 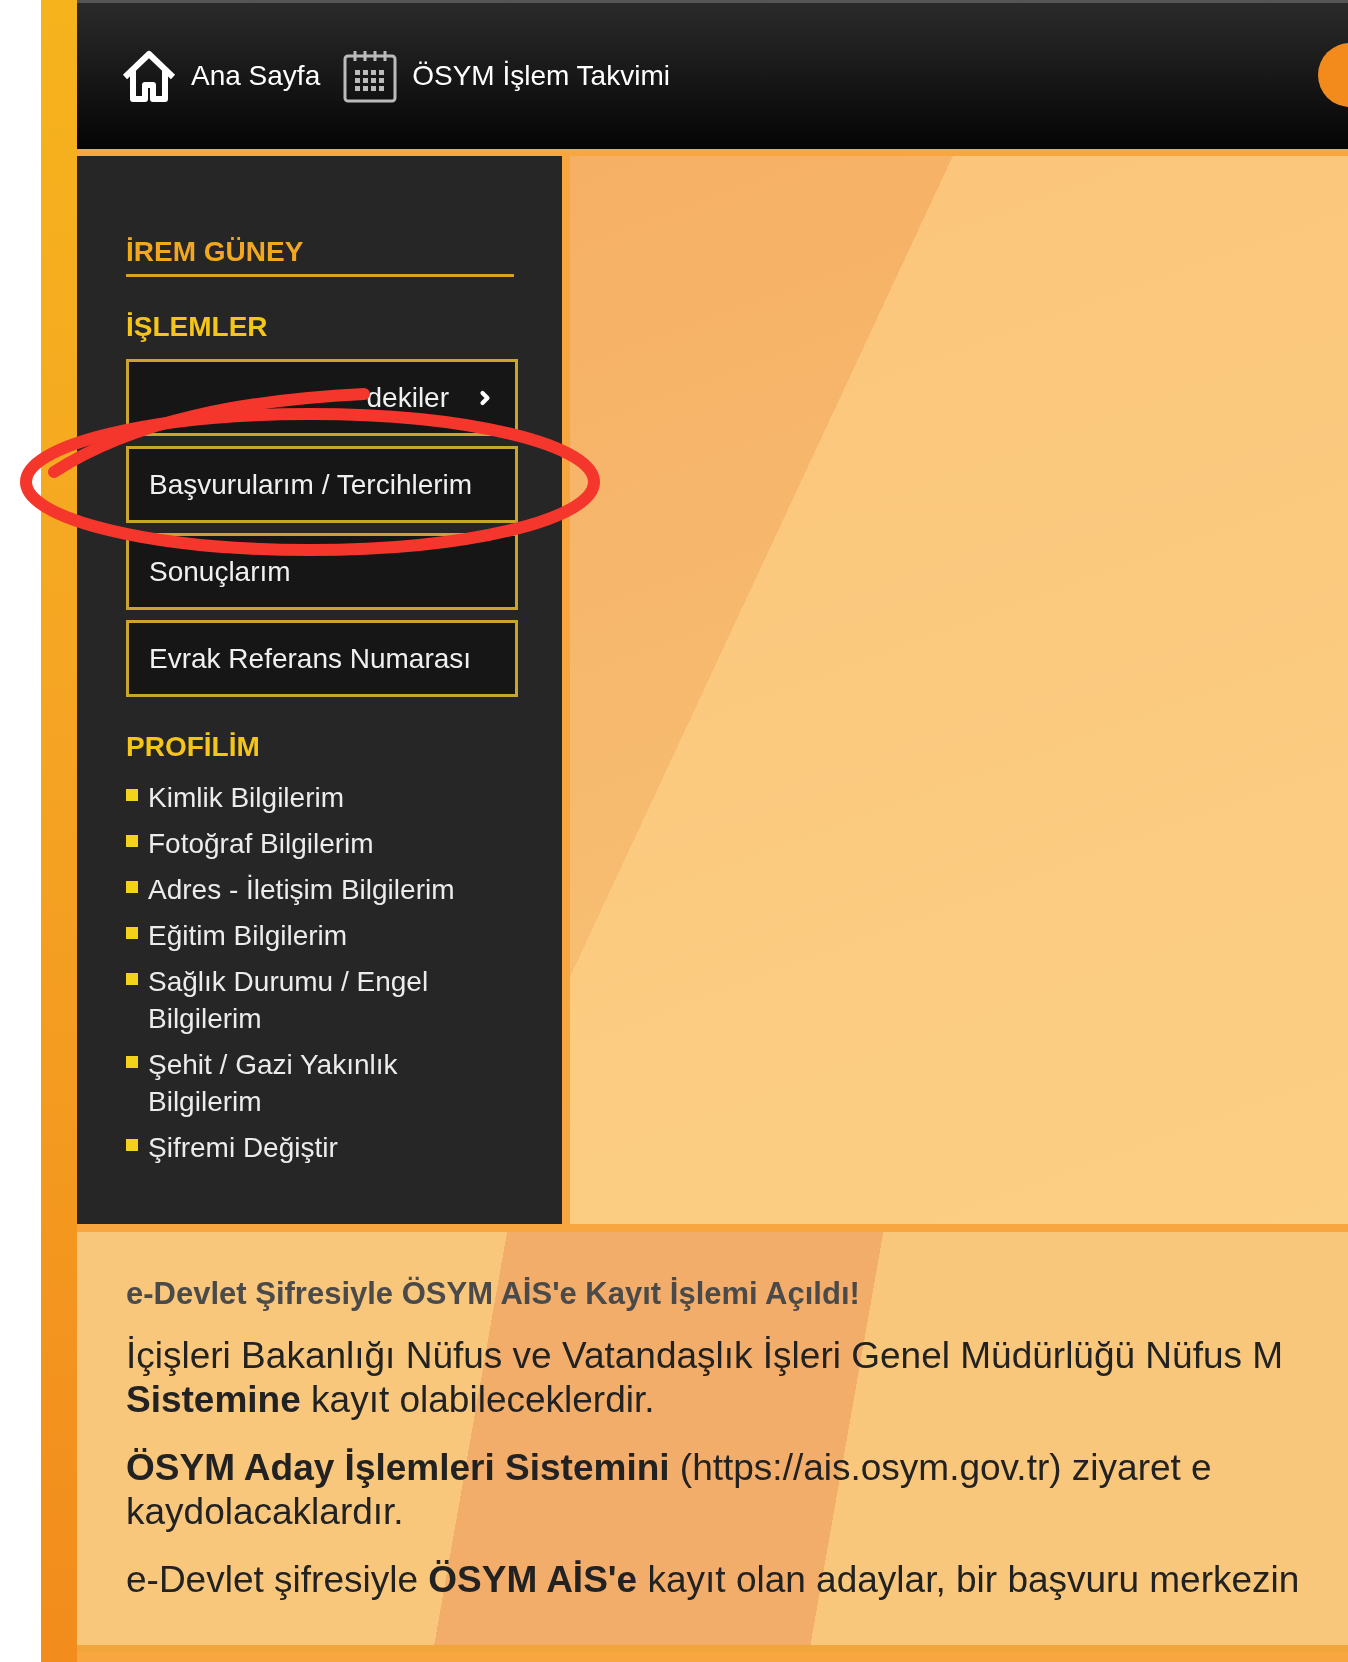 I want to click on notice-text: ÖSYM Aday İşlemleri Sistemini (https://ais.osym.gov.tr) ziyaret e, so click(x=669, y=1468).